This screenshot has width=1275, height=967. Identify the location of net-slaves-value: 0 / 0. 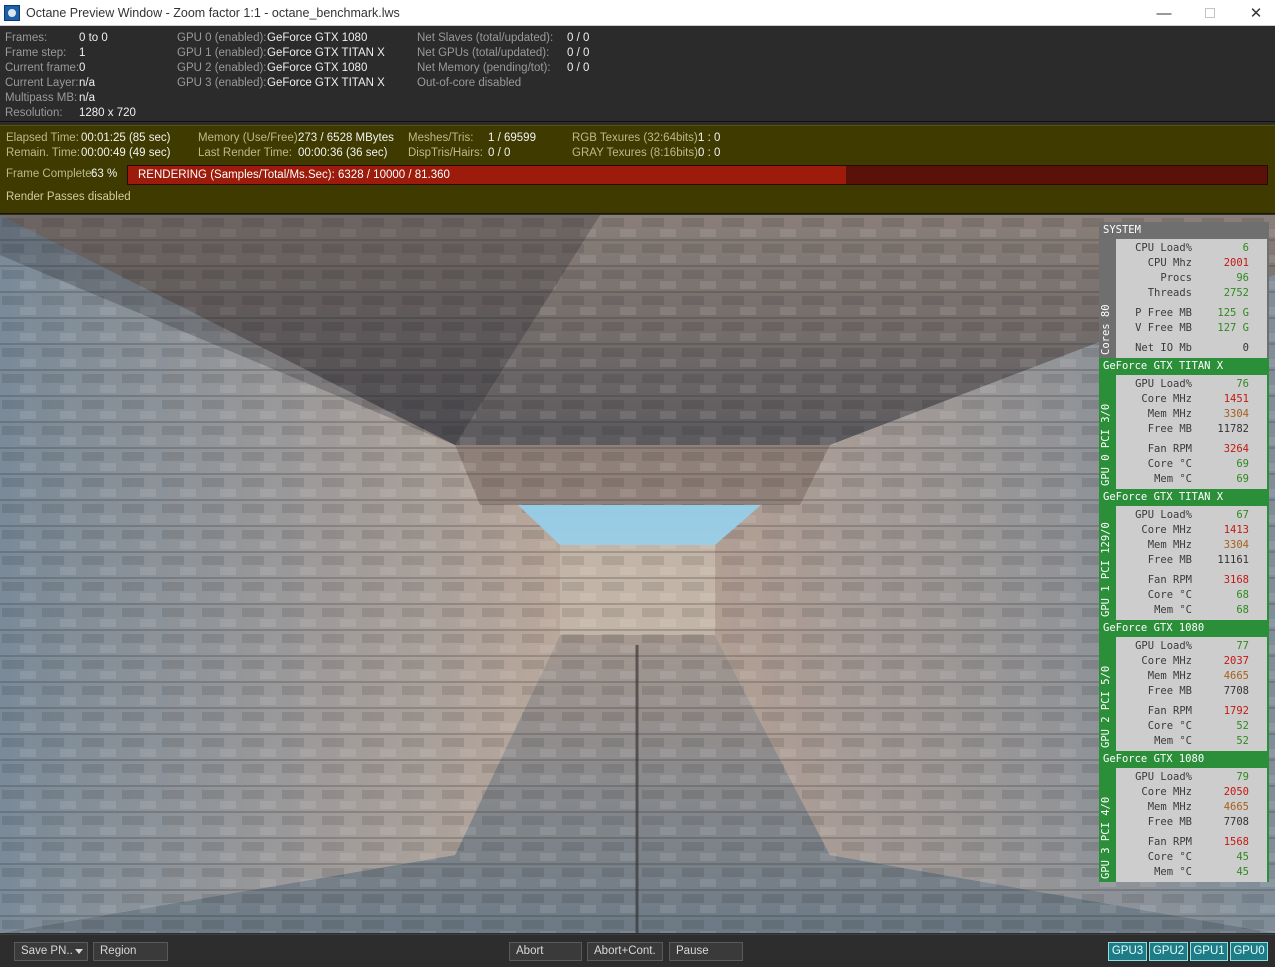
(578, 38).